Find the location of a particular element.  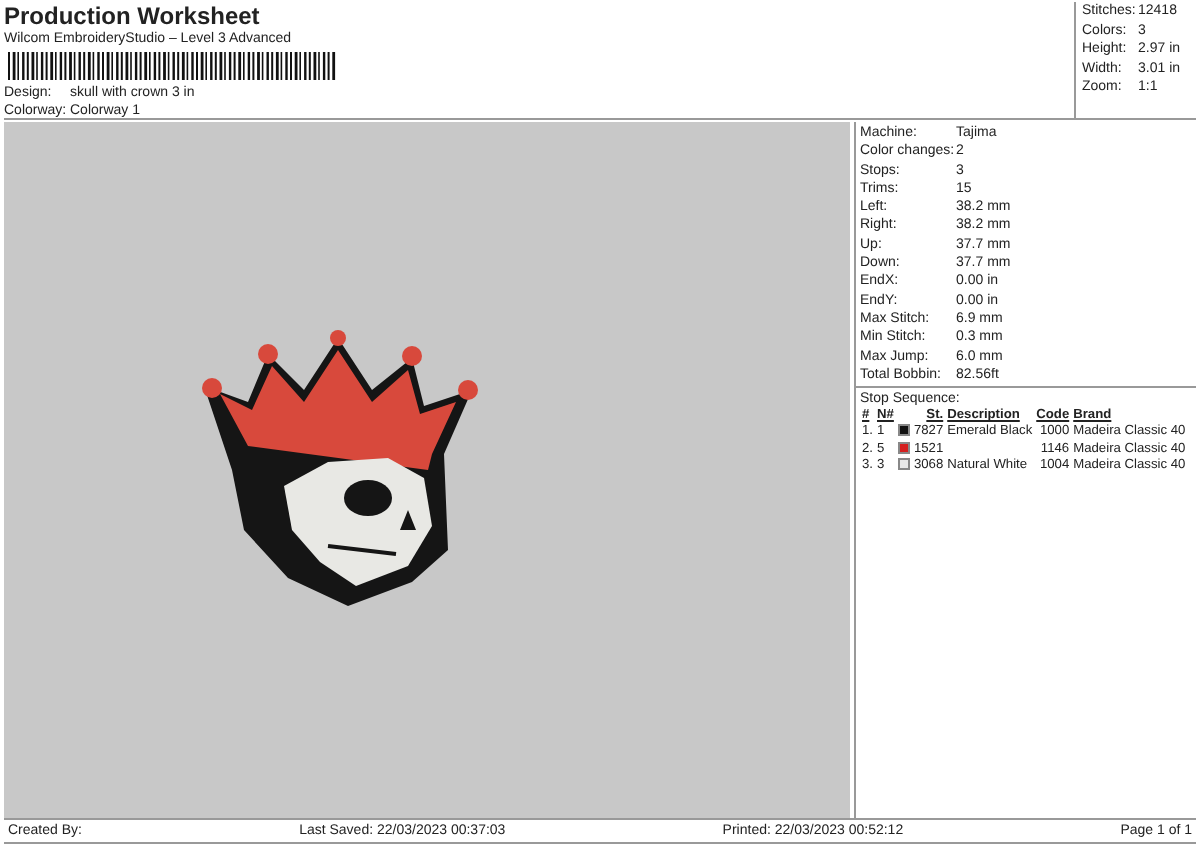

barcode-icon is located at coordinates (173, 66).